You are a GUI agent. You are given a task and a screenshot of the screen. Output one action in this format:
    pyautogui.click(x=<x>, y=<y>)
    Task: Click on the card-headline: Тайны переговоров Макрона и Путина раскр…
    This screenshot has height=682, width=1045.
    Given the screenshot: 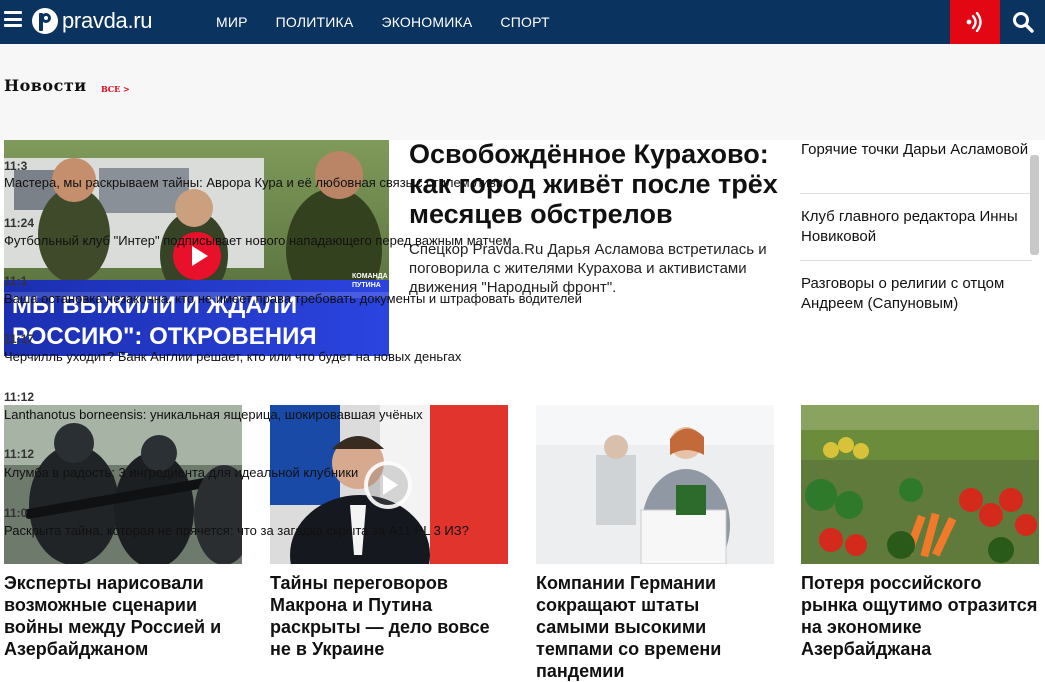 What is the action you would take?
    pyautogui.click(x=389, y=616)
    